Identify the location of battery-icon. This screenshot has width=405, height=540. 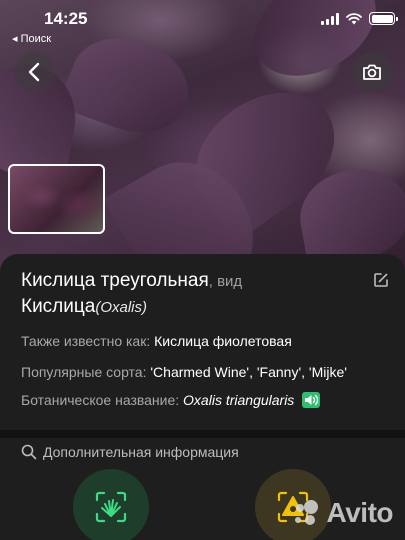
(383, 18).